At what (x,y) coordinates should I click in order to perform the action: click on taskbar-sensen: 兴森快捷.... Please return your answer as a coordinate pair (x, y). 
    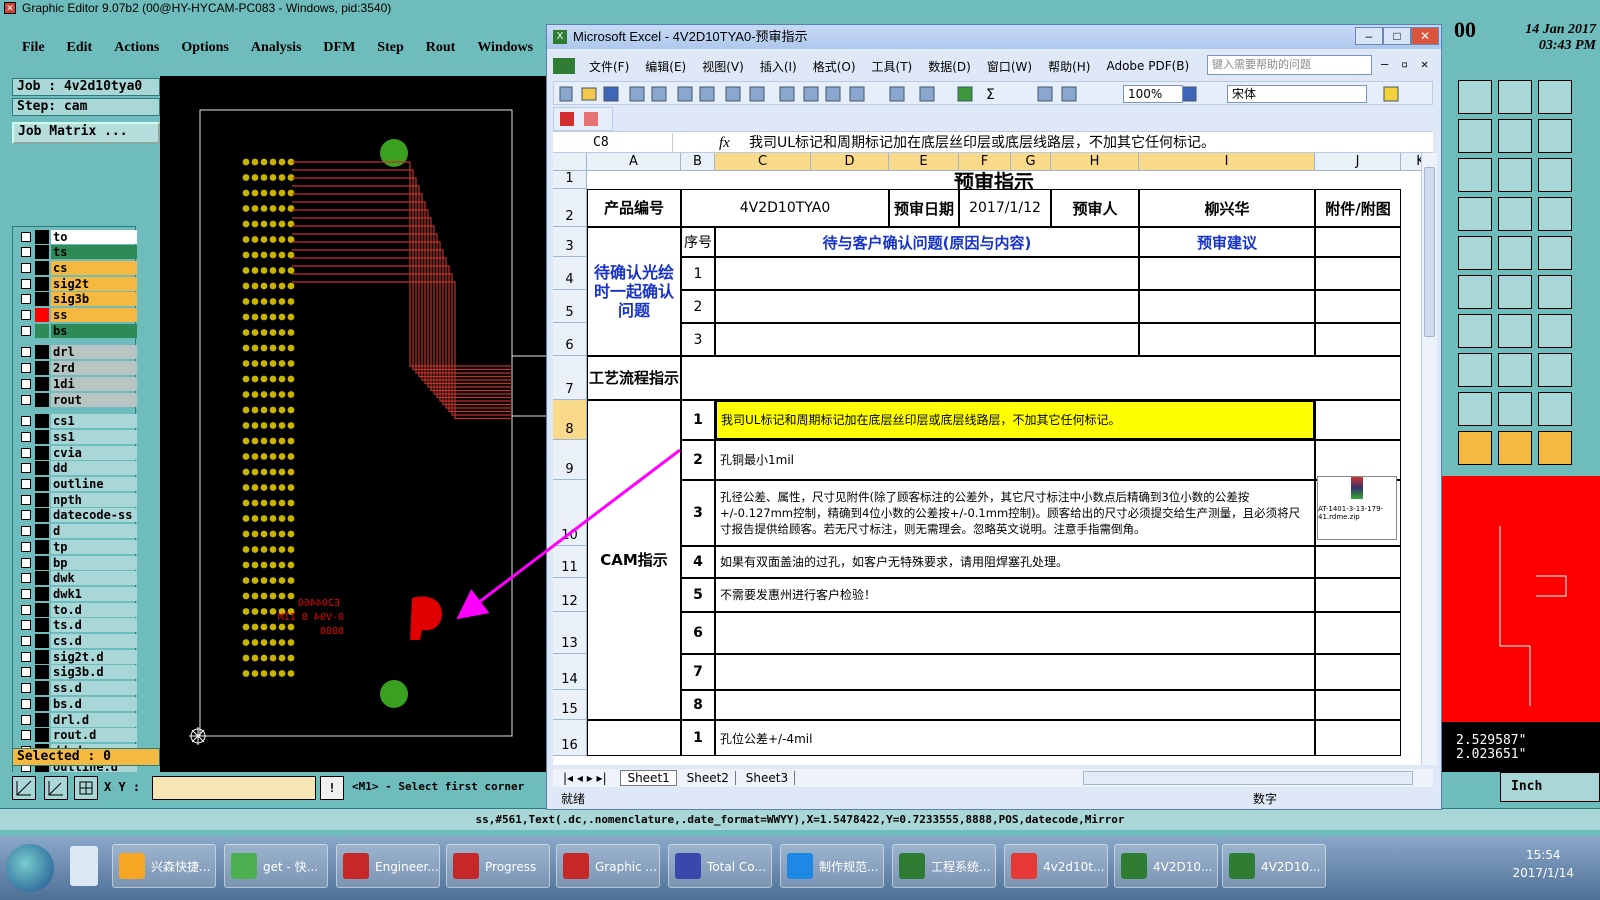
    Looking at the image, I should click on (164, 866).